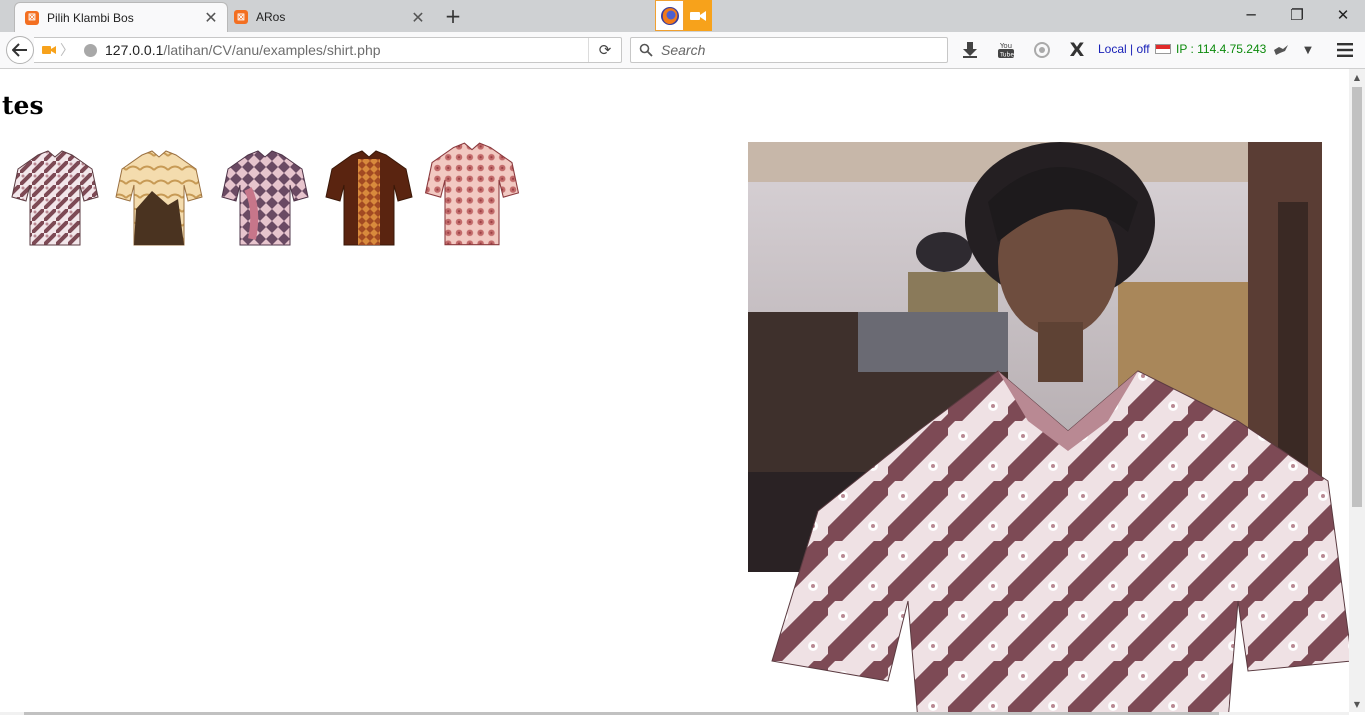  I want to click on page-heading: tes, so click(23, 105).